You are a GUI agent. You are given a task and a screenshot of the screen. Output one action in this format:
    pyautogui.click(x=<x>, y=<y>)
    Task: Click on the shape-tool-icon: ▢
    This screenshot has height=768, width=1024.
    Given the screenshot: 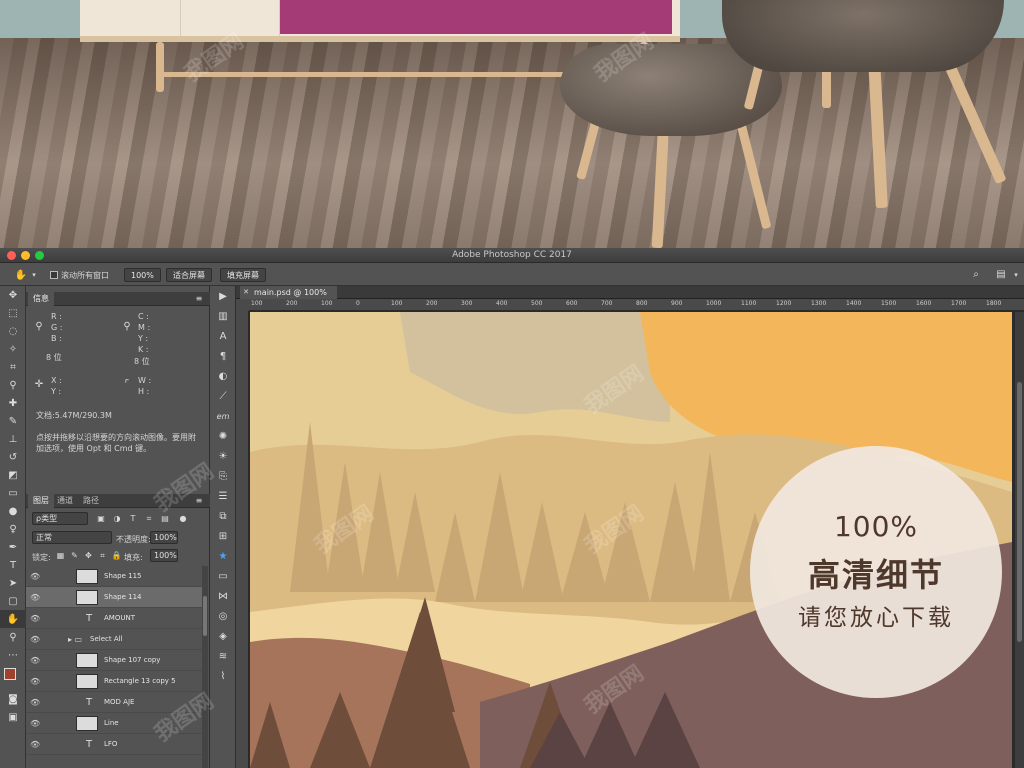 What is the action you would take?
    pyautogui.click(x=13, y=601)
    